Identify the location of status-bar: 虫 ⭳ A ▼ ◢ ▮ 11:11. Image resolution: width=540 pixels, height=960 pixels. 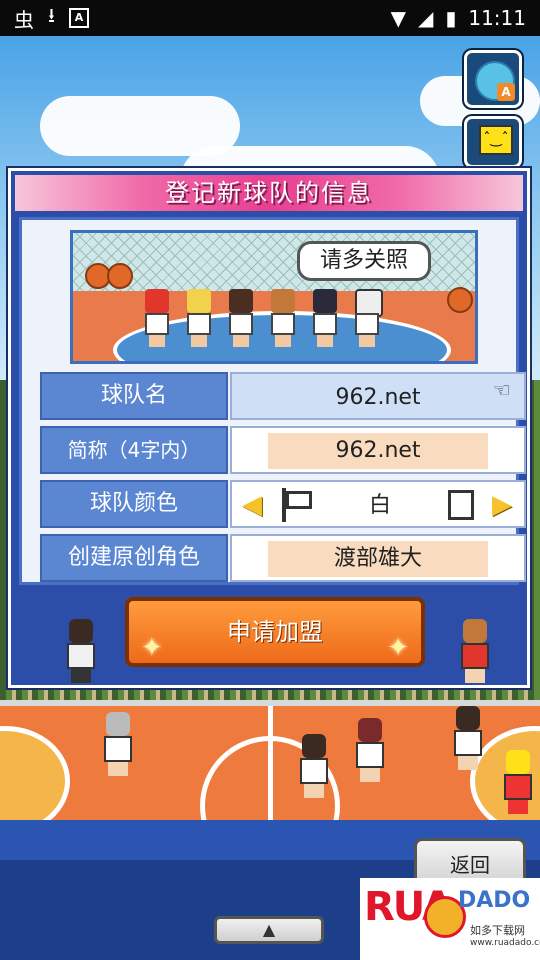
(270, 18).